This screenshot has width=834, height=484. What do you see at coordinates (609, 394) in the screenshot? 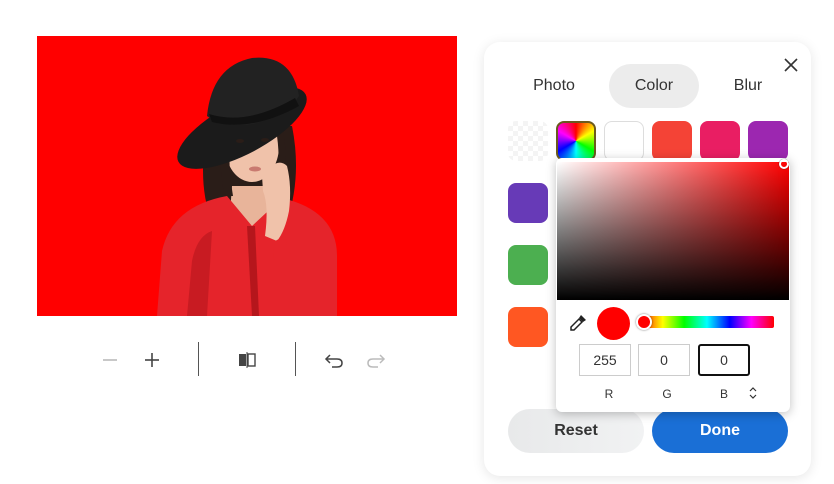
I see `r-label: R` at bounding box center [609, 394].